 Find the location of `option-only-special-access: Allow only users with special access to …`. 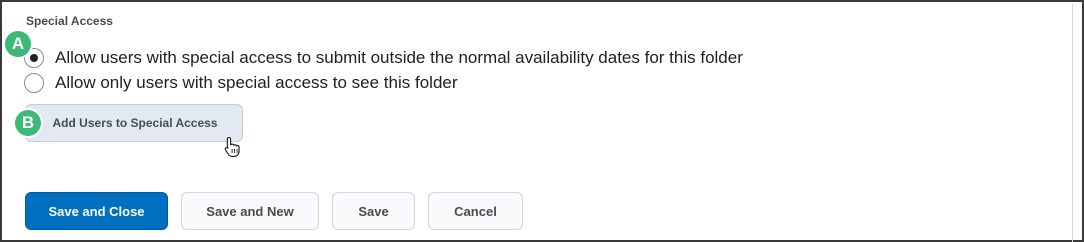

option-only-special-access: Allow only users with special access to … is located at coordinates (241, 83).